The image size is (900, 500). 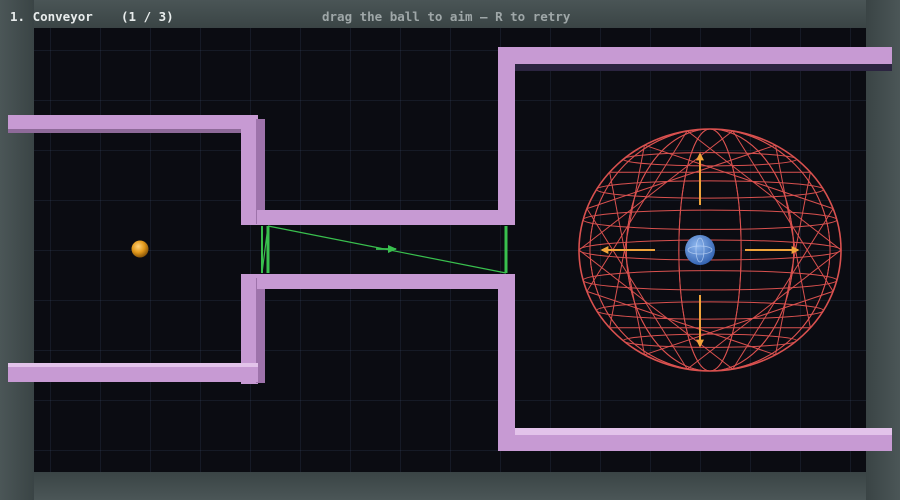 What do you see at coordinates (446, 16) in the screenshot?
I see `instructions-text: drag the ball to aim — R to retry` at bounding box center [446, 16].